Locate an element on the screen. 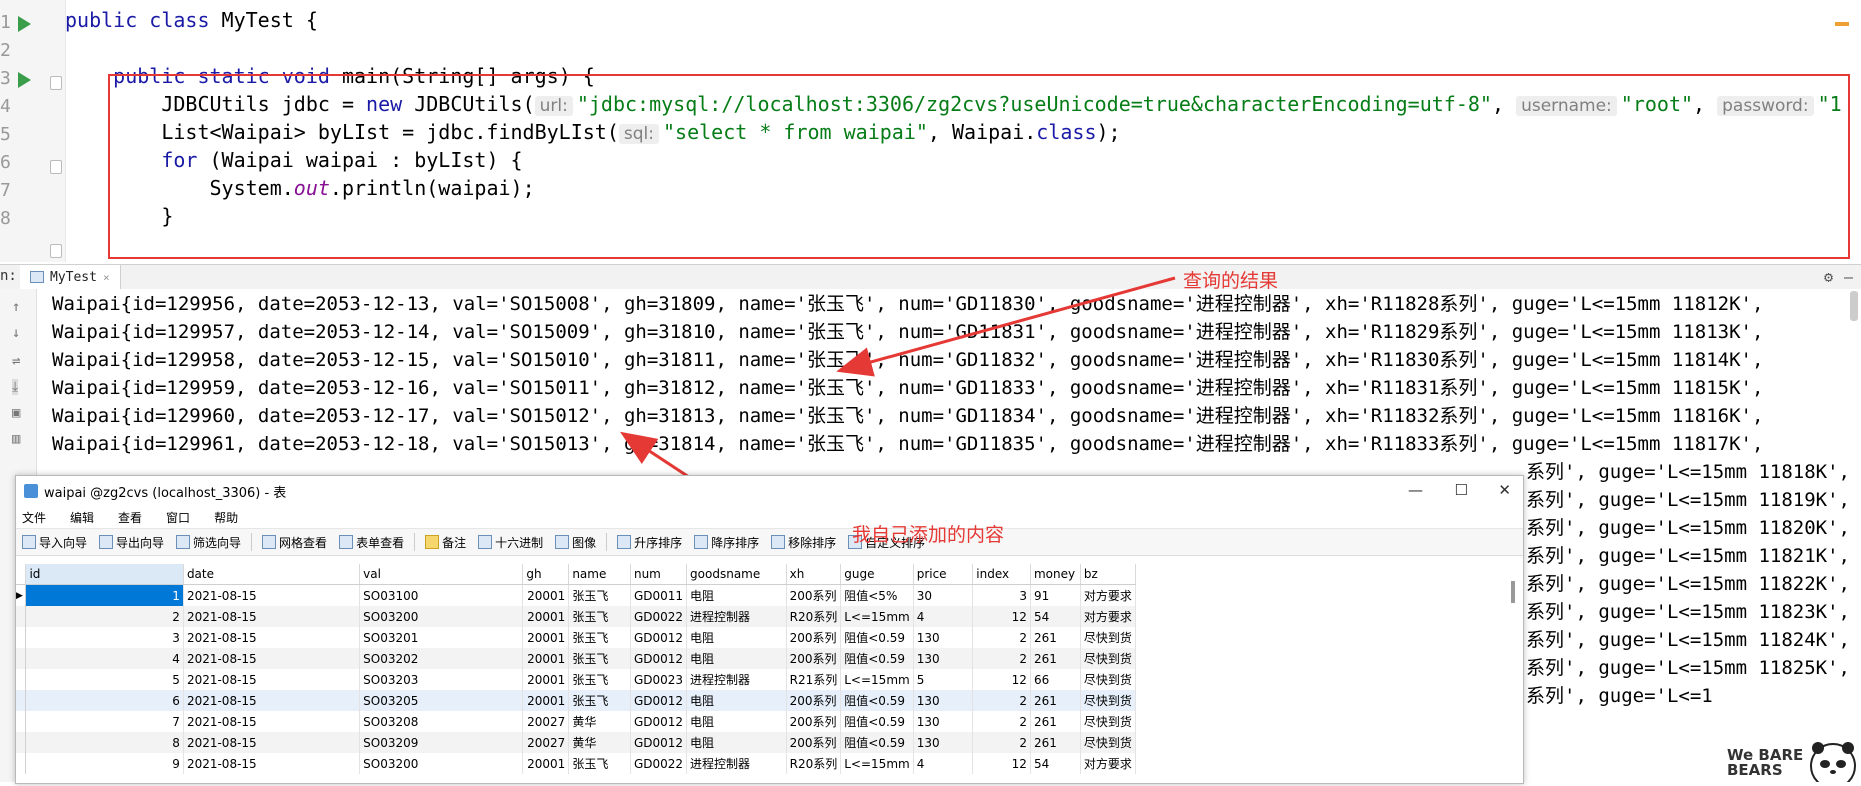  cell-val: SO03205 is located at coordinates (441, 700).